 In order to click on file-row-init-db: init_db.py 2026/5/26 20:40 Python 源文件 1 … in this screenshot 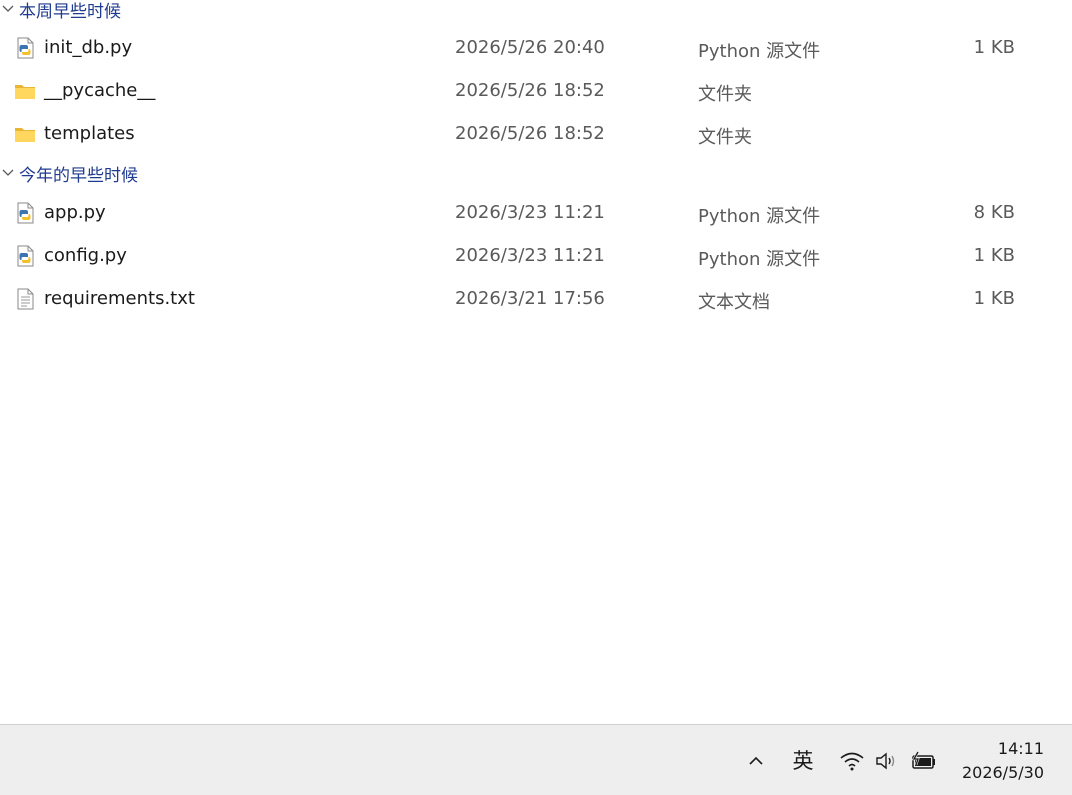, I will do `click(536, 48)`.